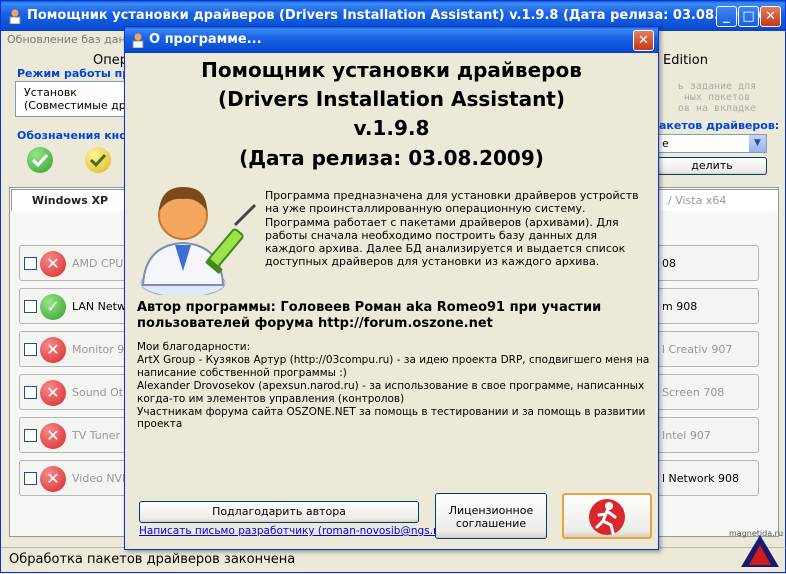  I want to click on license-line2: соглашение, so click(491, 523).